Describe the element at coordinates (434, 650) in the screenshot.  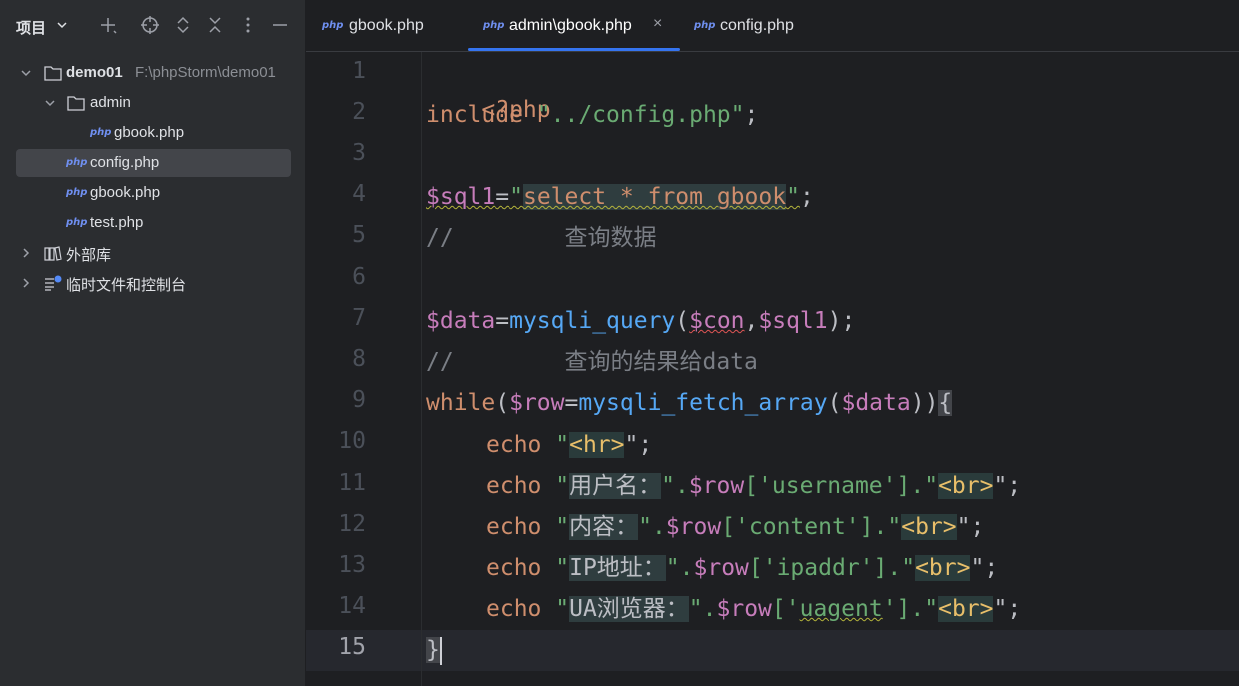
I see `code-line-15: }` at that location.